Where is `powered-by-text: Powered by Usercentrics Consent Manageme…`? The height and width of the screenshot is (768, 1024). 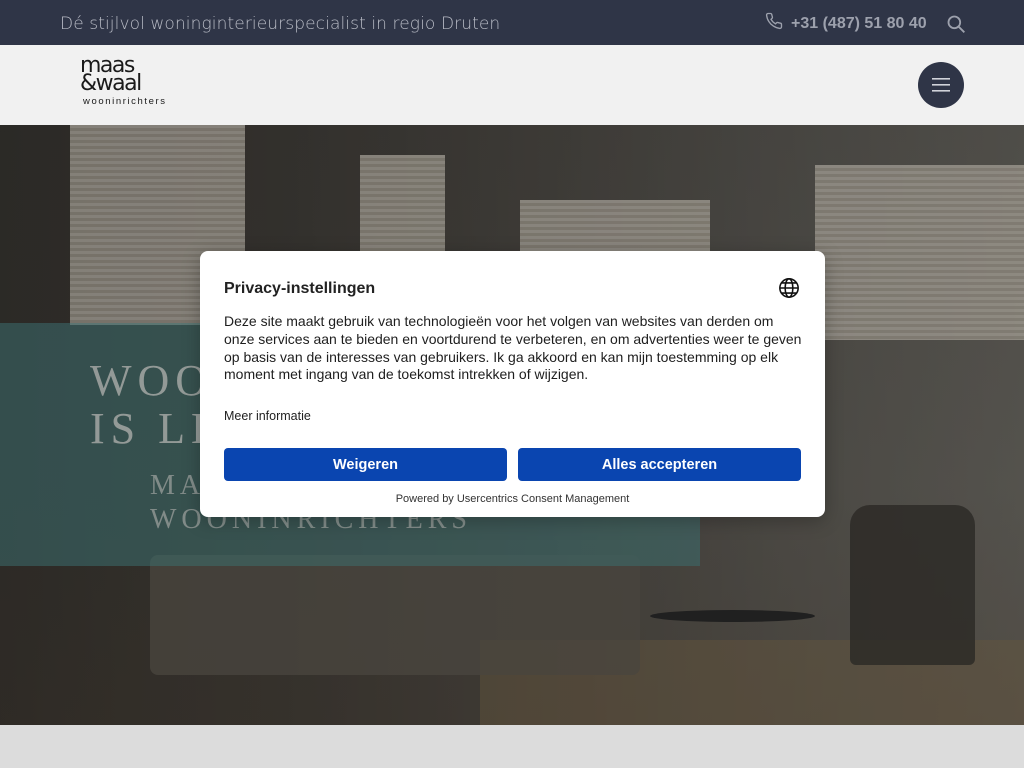 powered-by-text: Powered by Usercentrics Consent Manageme… is located at coordinates (512, 499).